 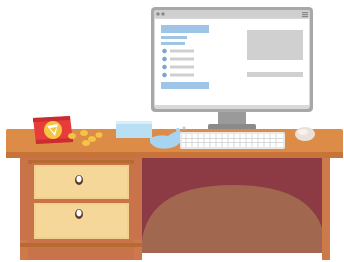 What do you see at coordinates (185, 29) in the screenshot?
I see `screen-header-bar` at bounding box center [185, 29].